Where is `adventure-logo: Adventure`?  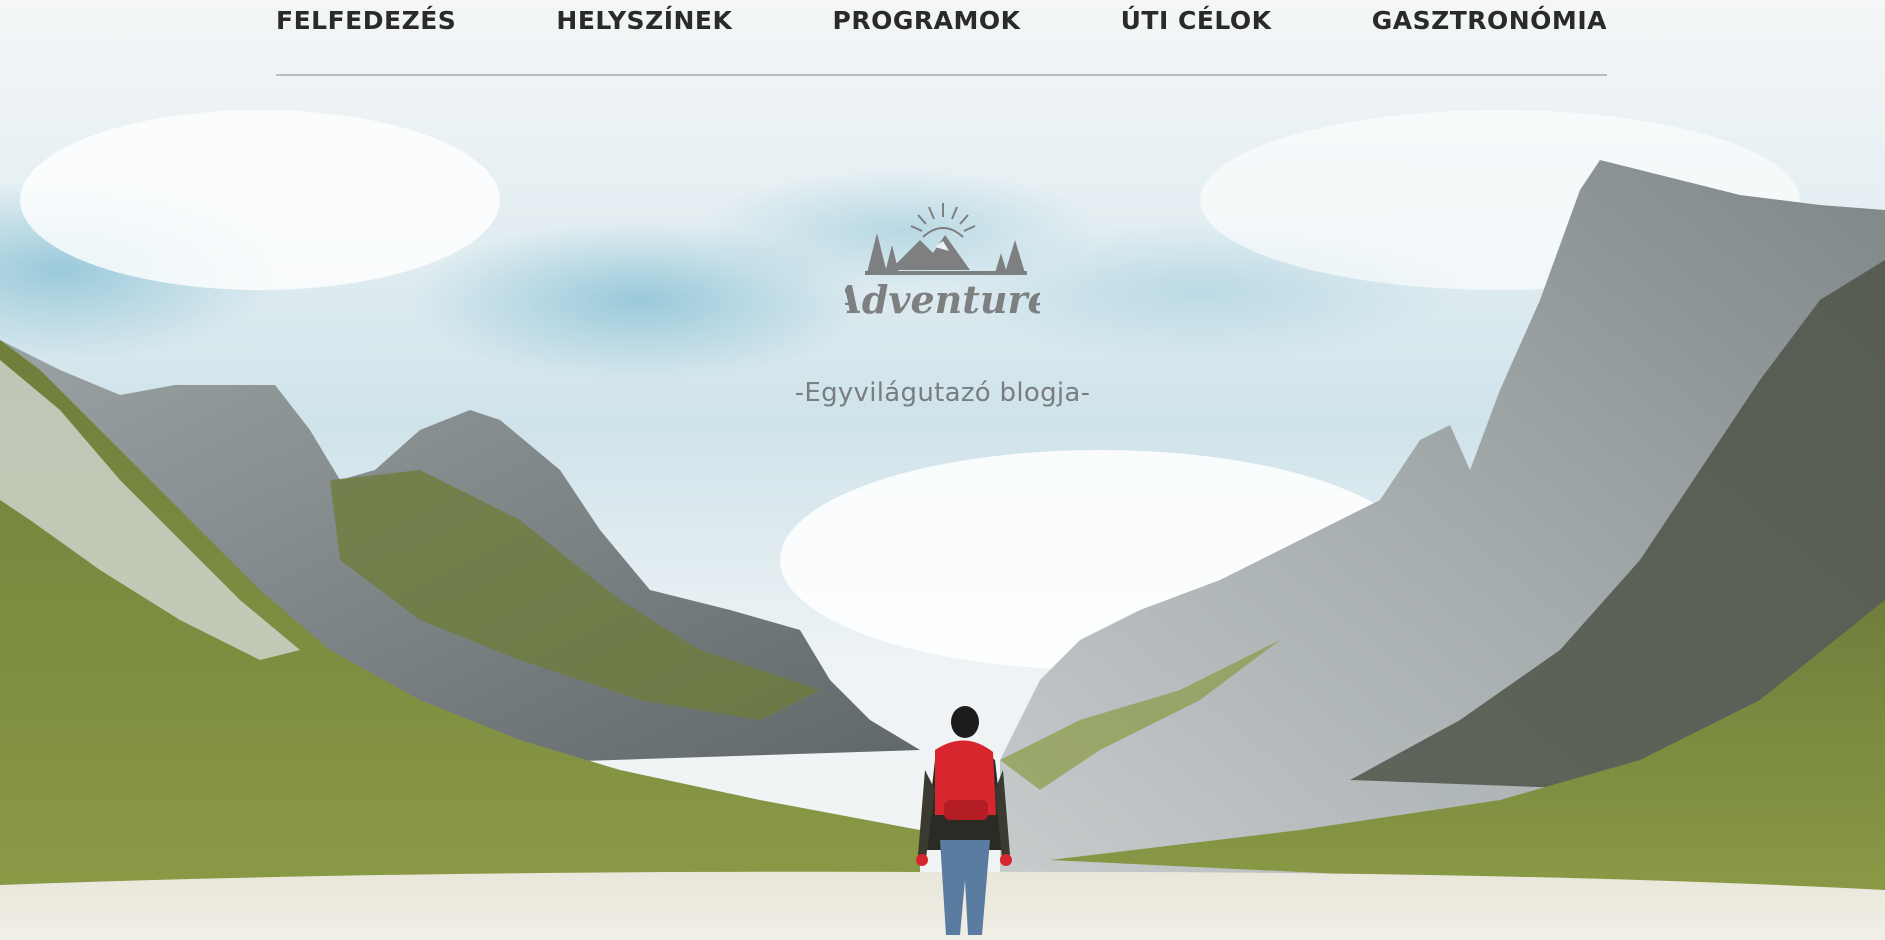
adventure-logo: Adventure is located at coordinates (942, 270).